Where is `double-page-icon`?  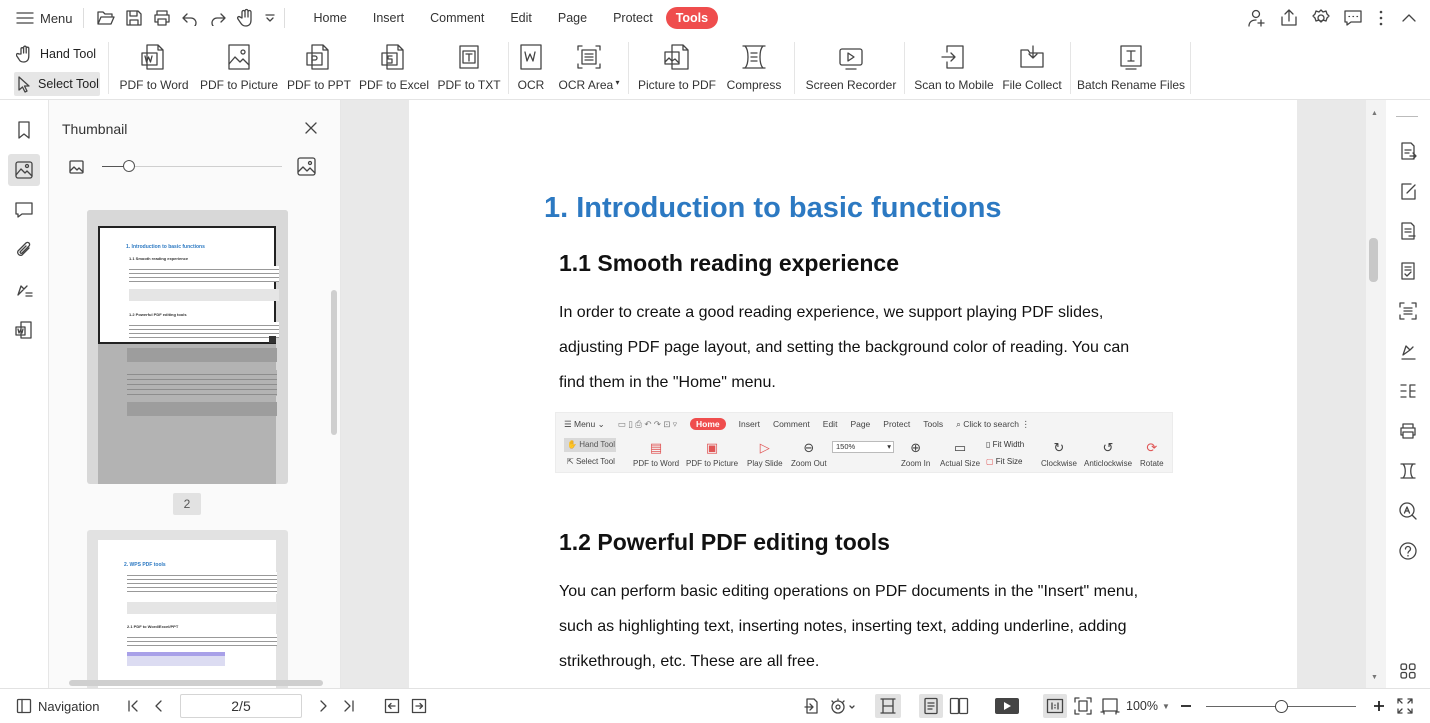
double-page-icon is located at coordinates (959, 706).